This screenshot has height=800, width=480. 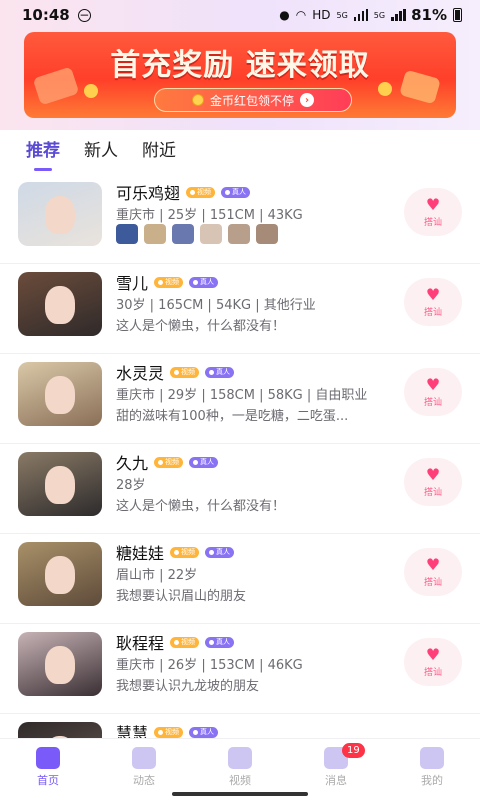 What do you see at coordinates (216, 305) in the screenshot?
I see `user-info: 30岁 | 165CM | 54KG | 其他行业` at bounding box center [216, 305].